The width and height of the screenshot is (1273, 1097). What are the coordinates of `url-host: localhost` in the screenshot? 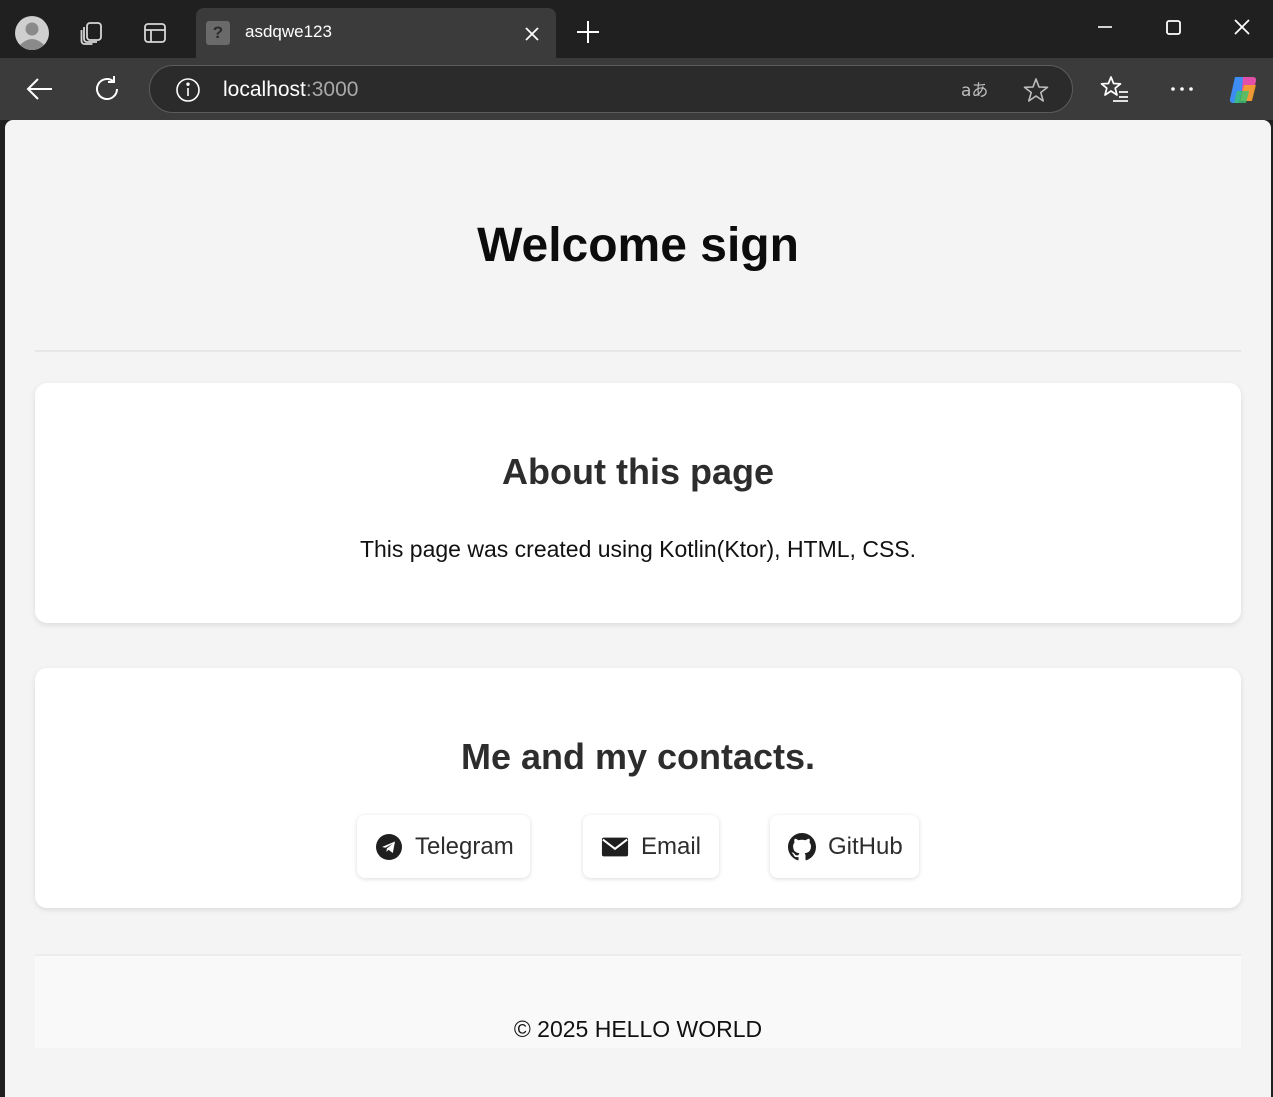 It's located at (264, 89).